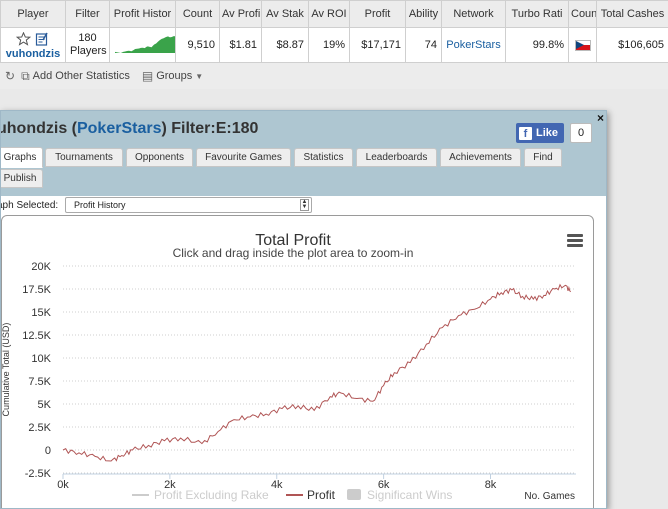 Image resolution: width=668 pixels, height=509 pixels. I want to click on facebook-icon: f, so click(525, 133).